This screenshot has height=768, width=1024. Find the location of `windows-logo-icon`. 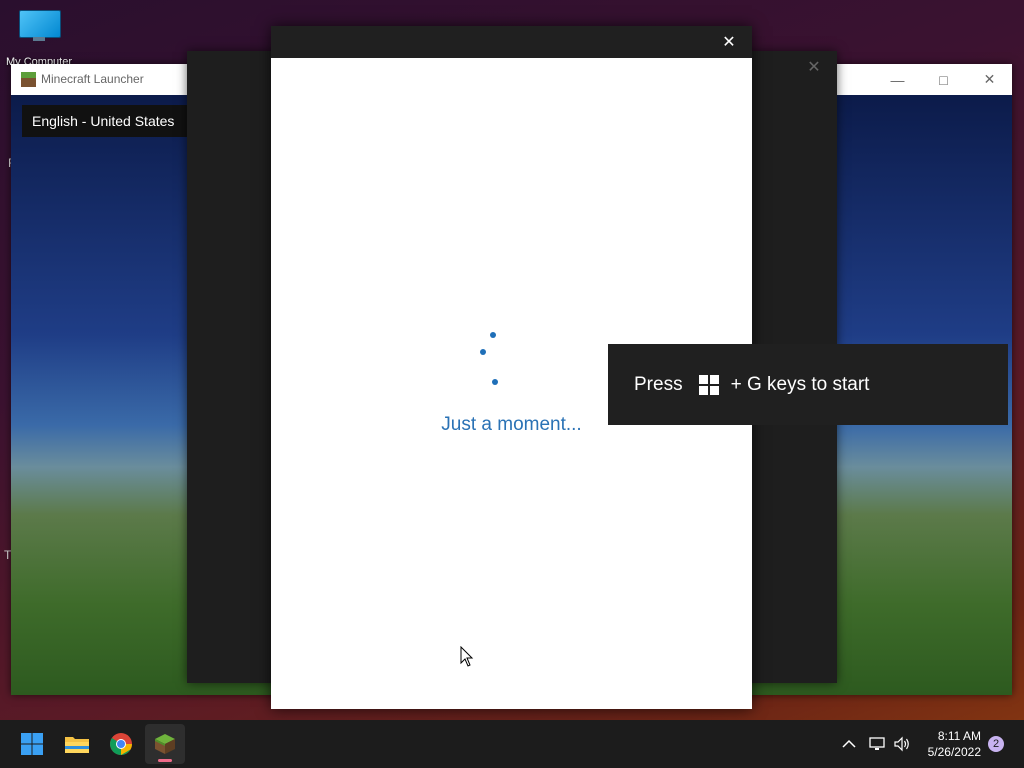

windows-logo-icon is located at coordinates (708, 384).